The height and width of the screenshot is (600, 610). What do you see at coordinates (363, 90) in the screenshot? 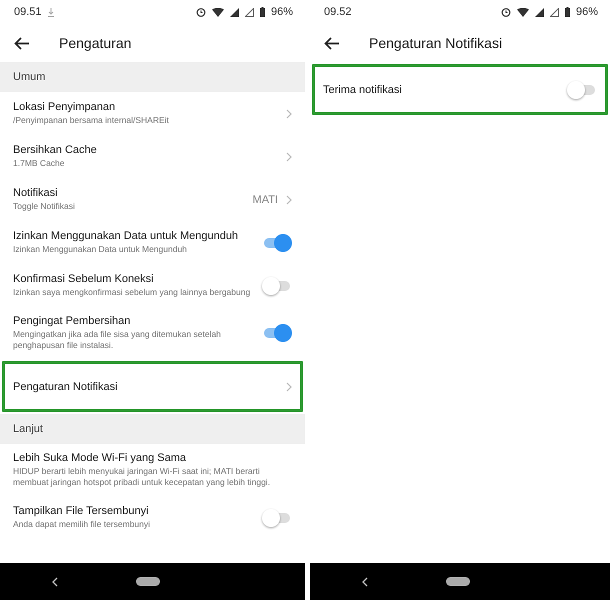
I see `setting-title: Terima notifikasi` at bounding box center [363, 90].